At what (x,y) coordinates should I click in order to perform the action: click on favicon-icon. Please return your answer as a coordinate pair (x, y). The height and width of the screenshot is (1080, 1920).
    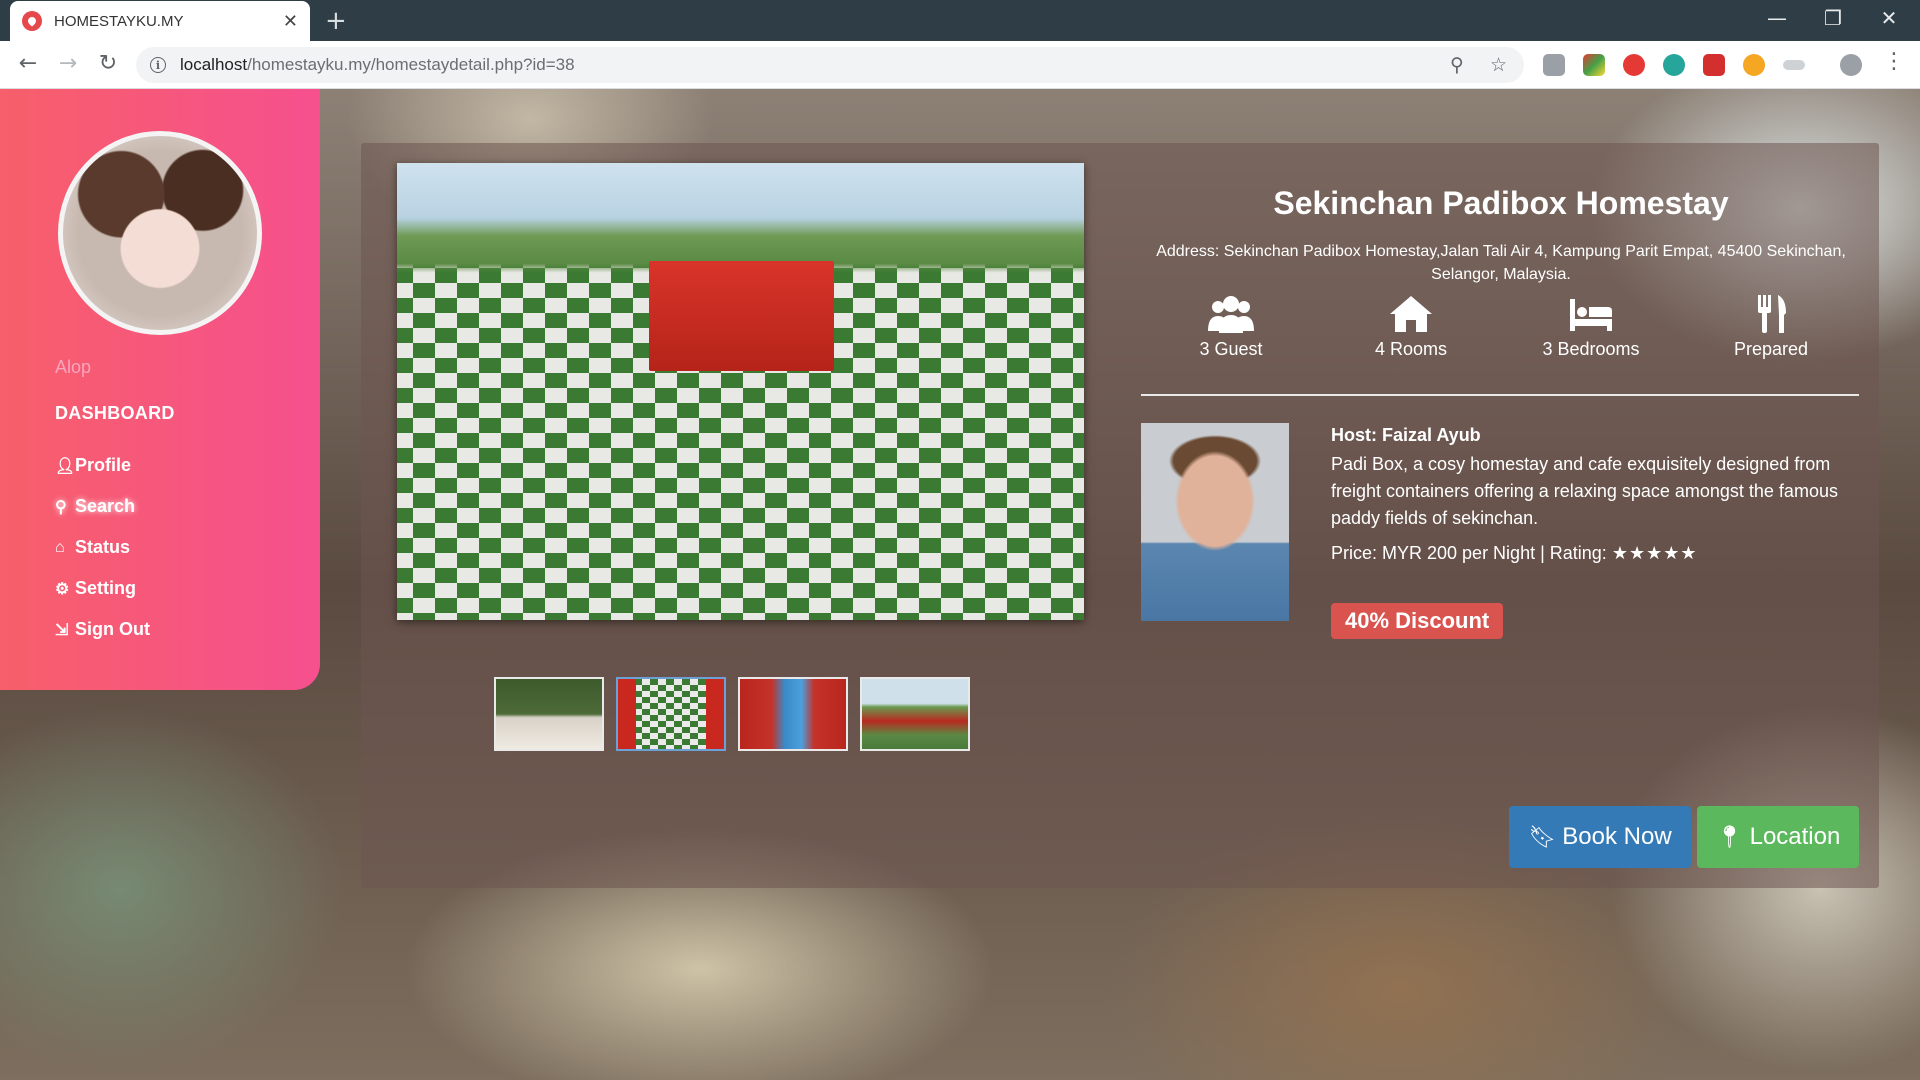
    Looking at the image, I should click on (32, 21).